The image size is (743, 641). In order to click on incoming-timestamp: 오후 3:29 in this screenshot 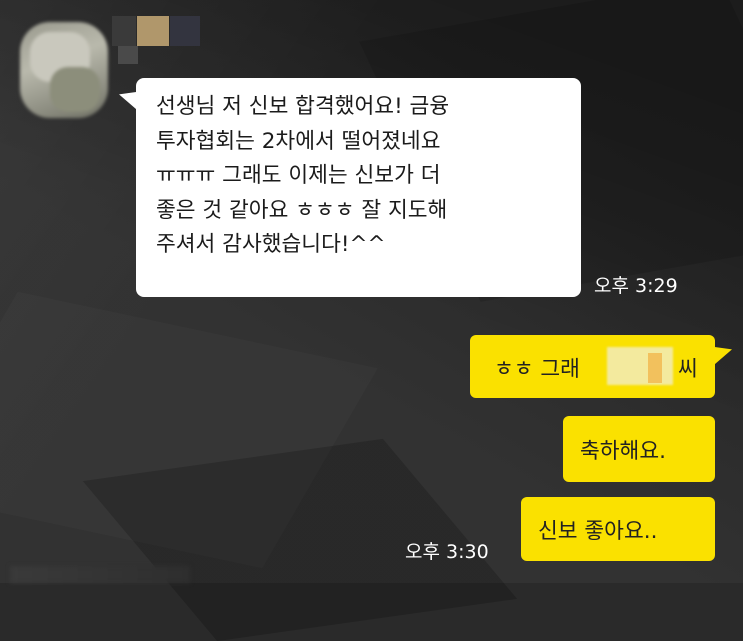, I will do `click(636, 286)`.